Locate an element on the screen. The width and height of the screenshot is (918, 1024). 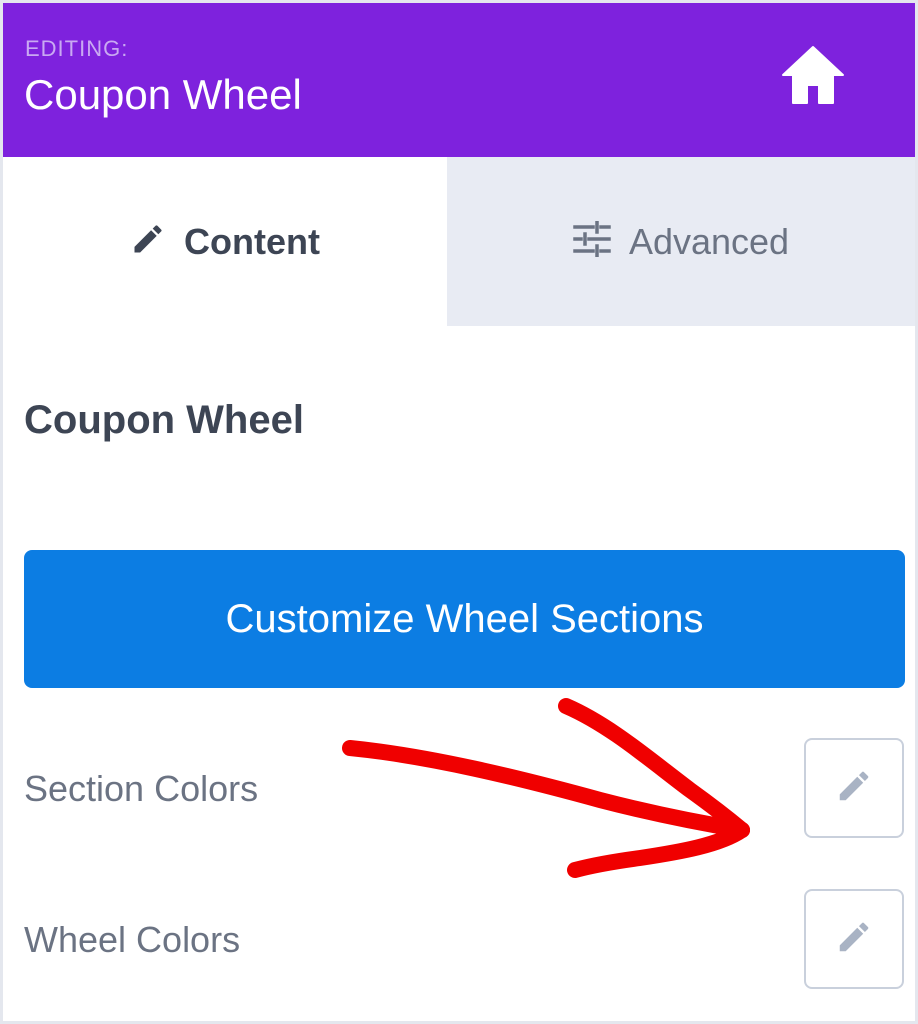
sliders-icon is located at coordinates (592, 241).